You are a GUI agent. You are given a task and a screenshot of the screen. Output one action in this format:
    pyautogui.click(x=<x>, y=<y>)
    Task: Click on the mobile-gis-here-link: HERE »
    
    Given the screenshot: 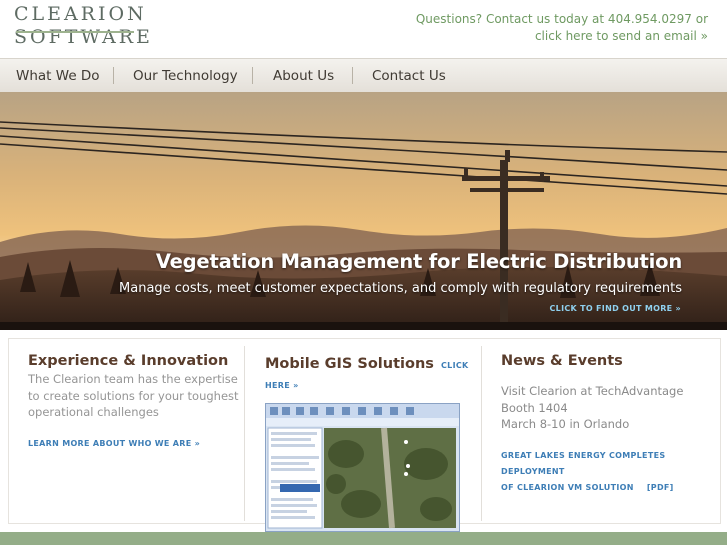 What is the action you would take?
    pyautogui.click(x=370, y=385)
    